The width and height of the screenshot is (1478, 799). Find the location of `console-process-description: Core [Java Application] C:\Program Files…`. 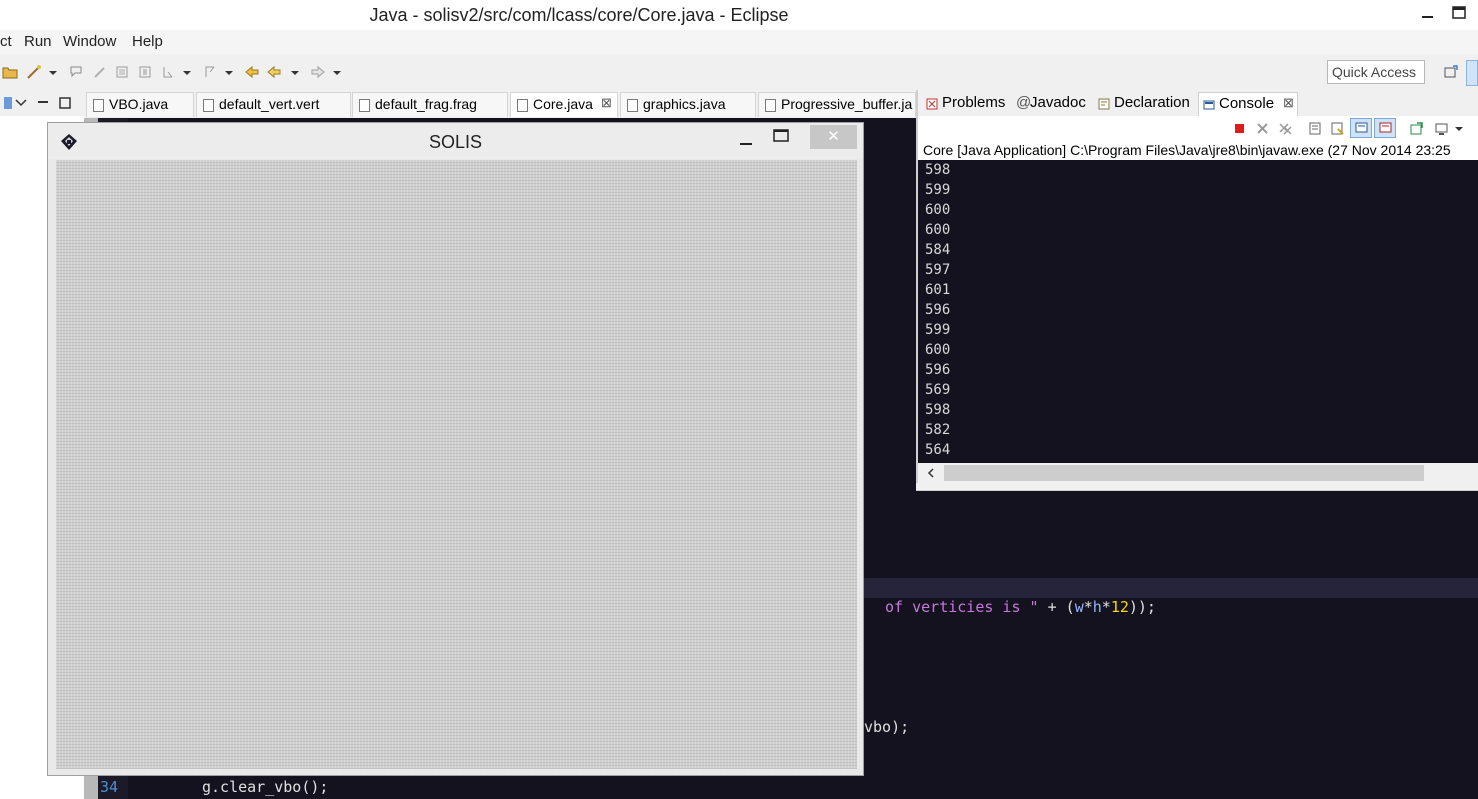

console-process-description: Core [Java Application] C:\Program Files… is located at coordinates (1198, 150).